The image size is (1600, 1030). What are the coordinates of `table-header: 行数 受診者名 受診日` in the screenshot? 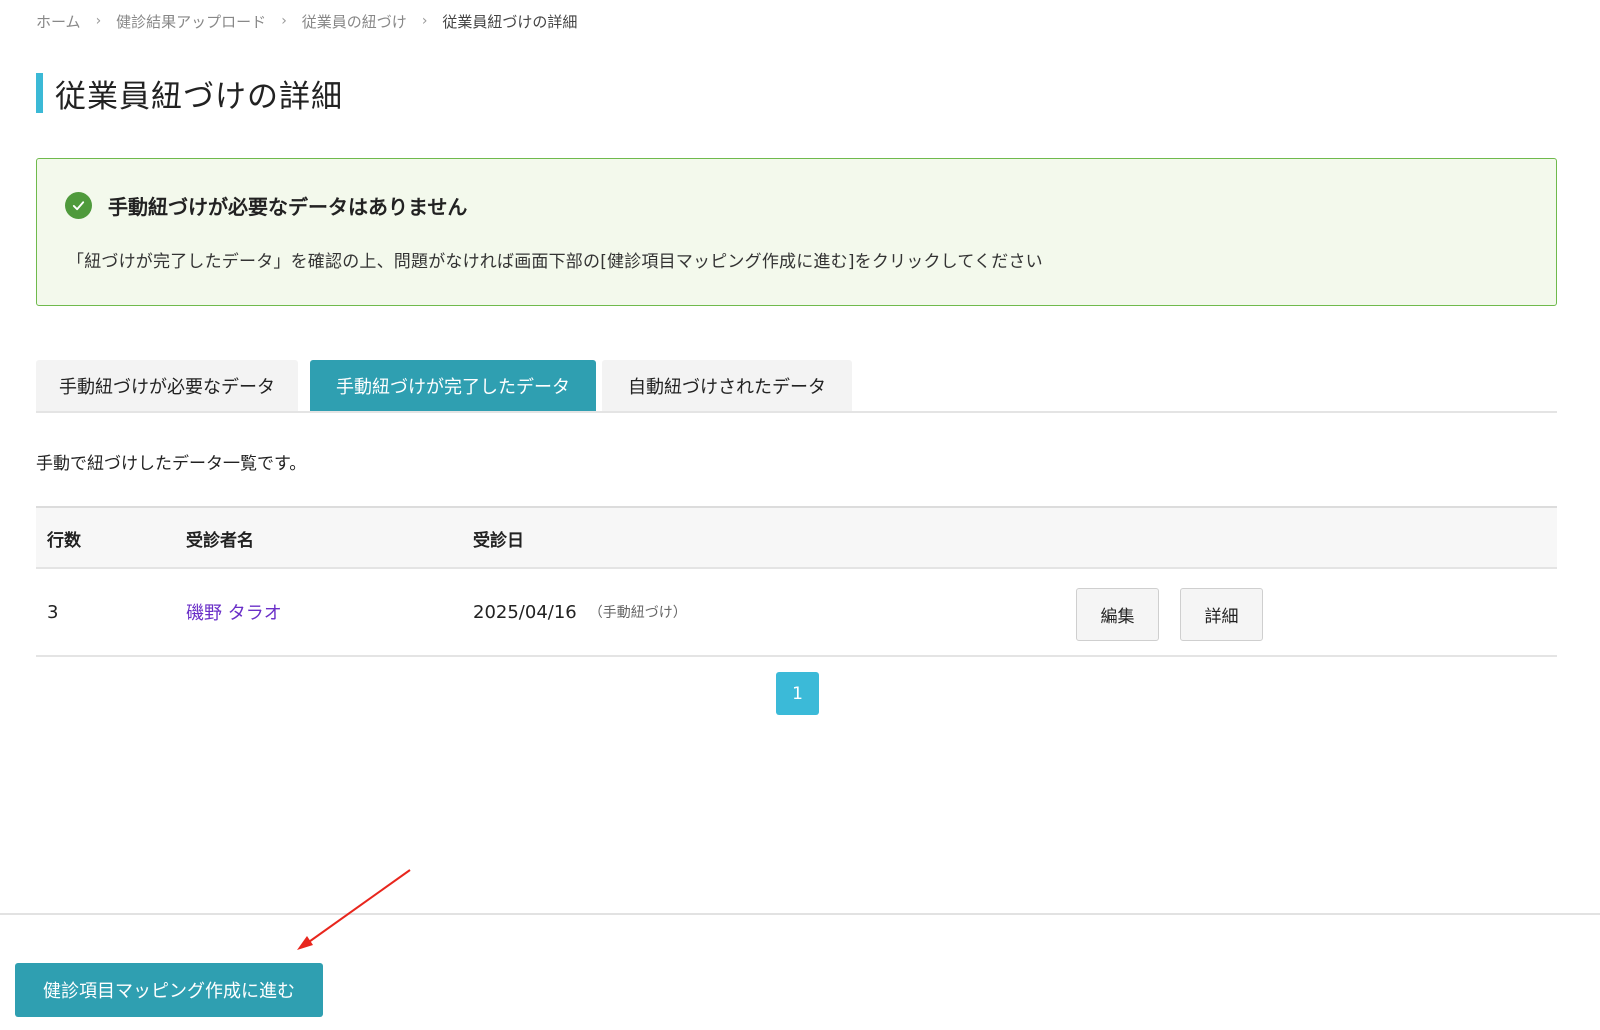 It's located at (796, 537).